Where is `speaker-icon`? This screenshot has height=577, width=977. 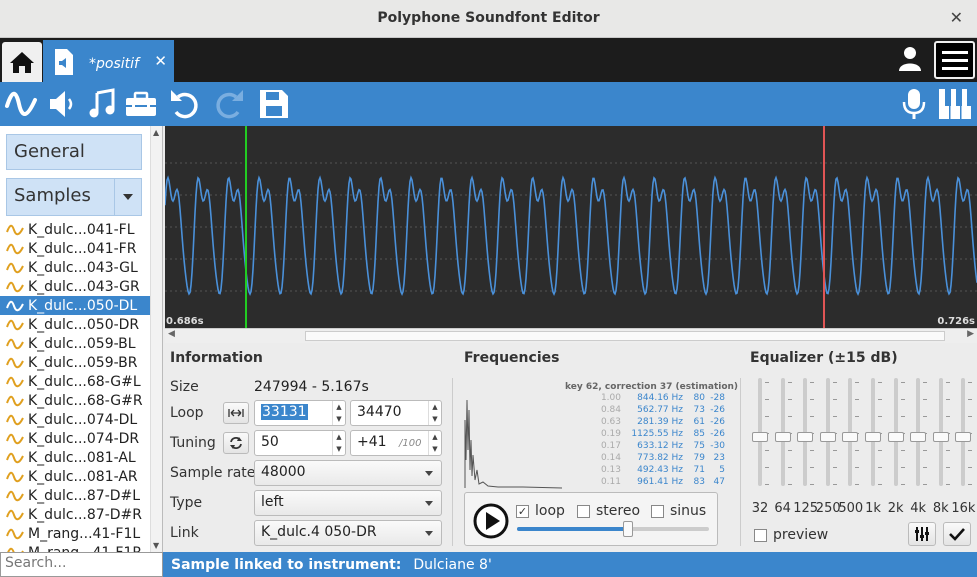 speaker-icon is located at coordinates (62, 104).